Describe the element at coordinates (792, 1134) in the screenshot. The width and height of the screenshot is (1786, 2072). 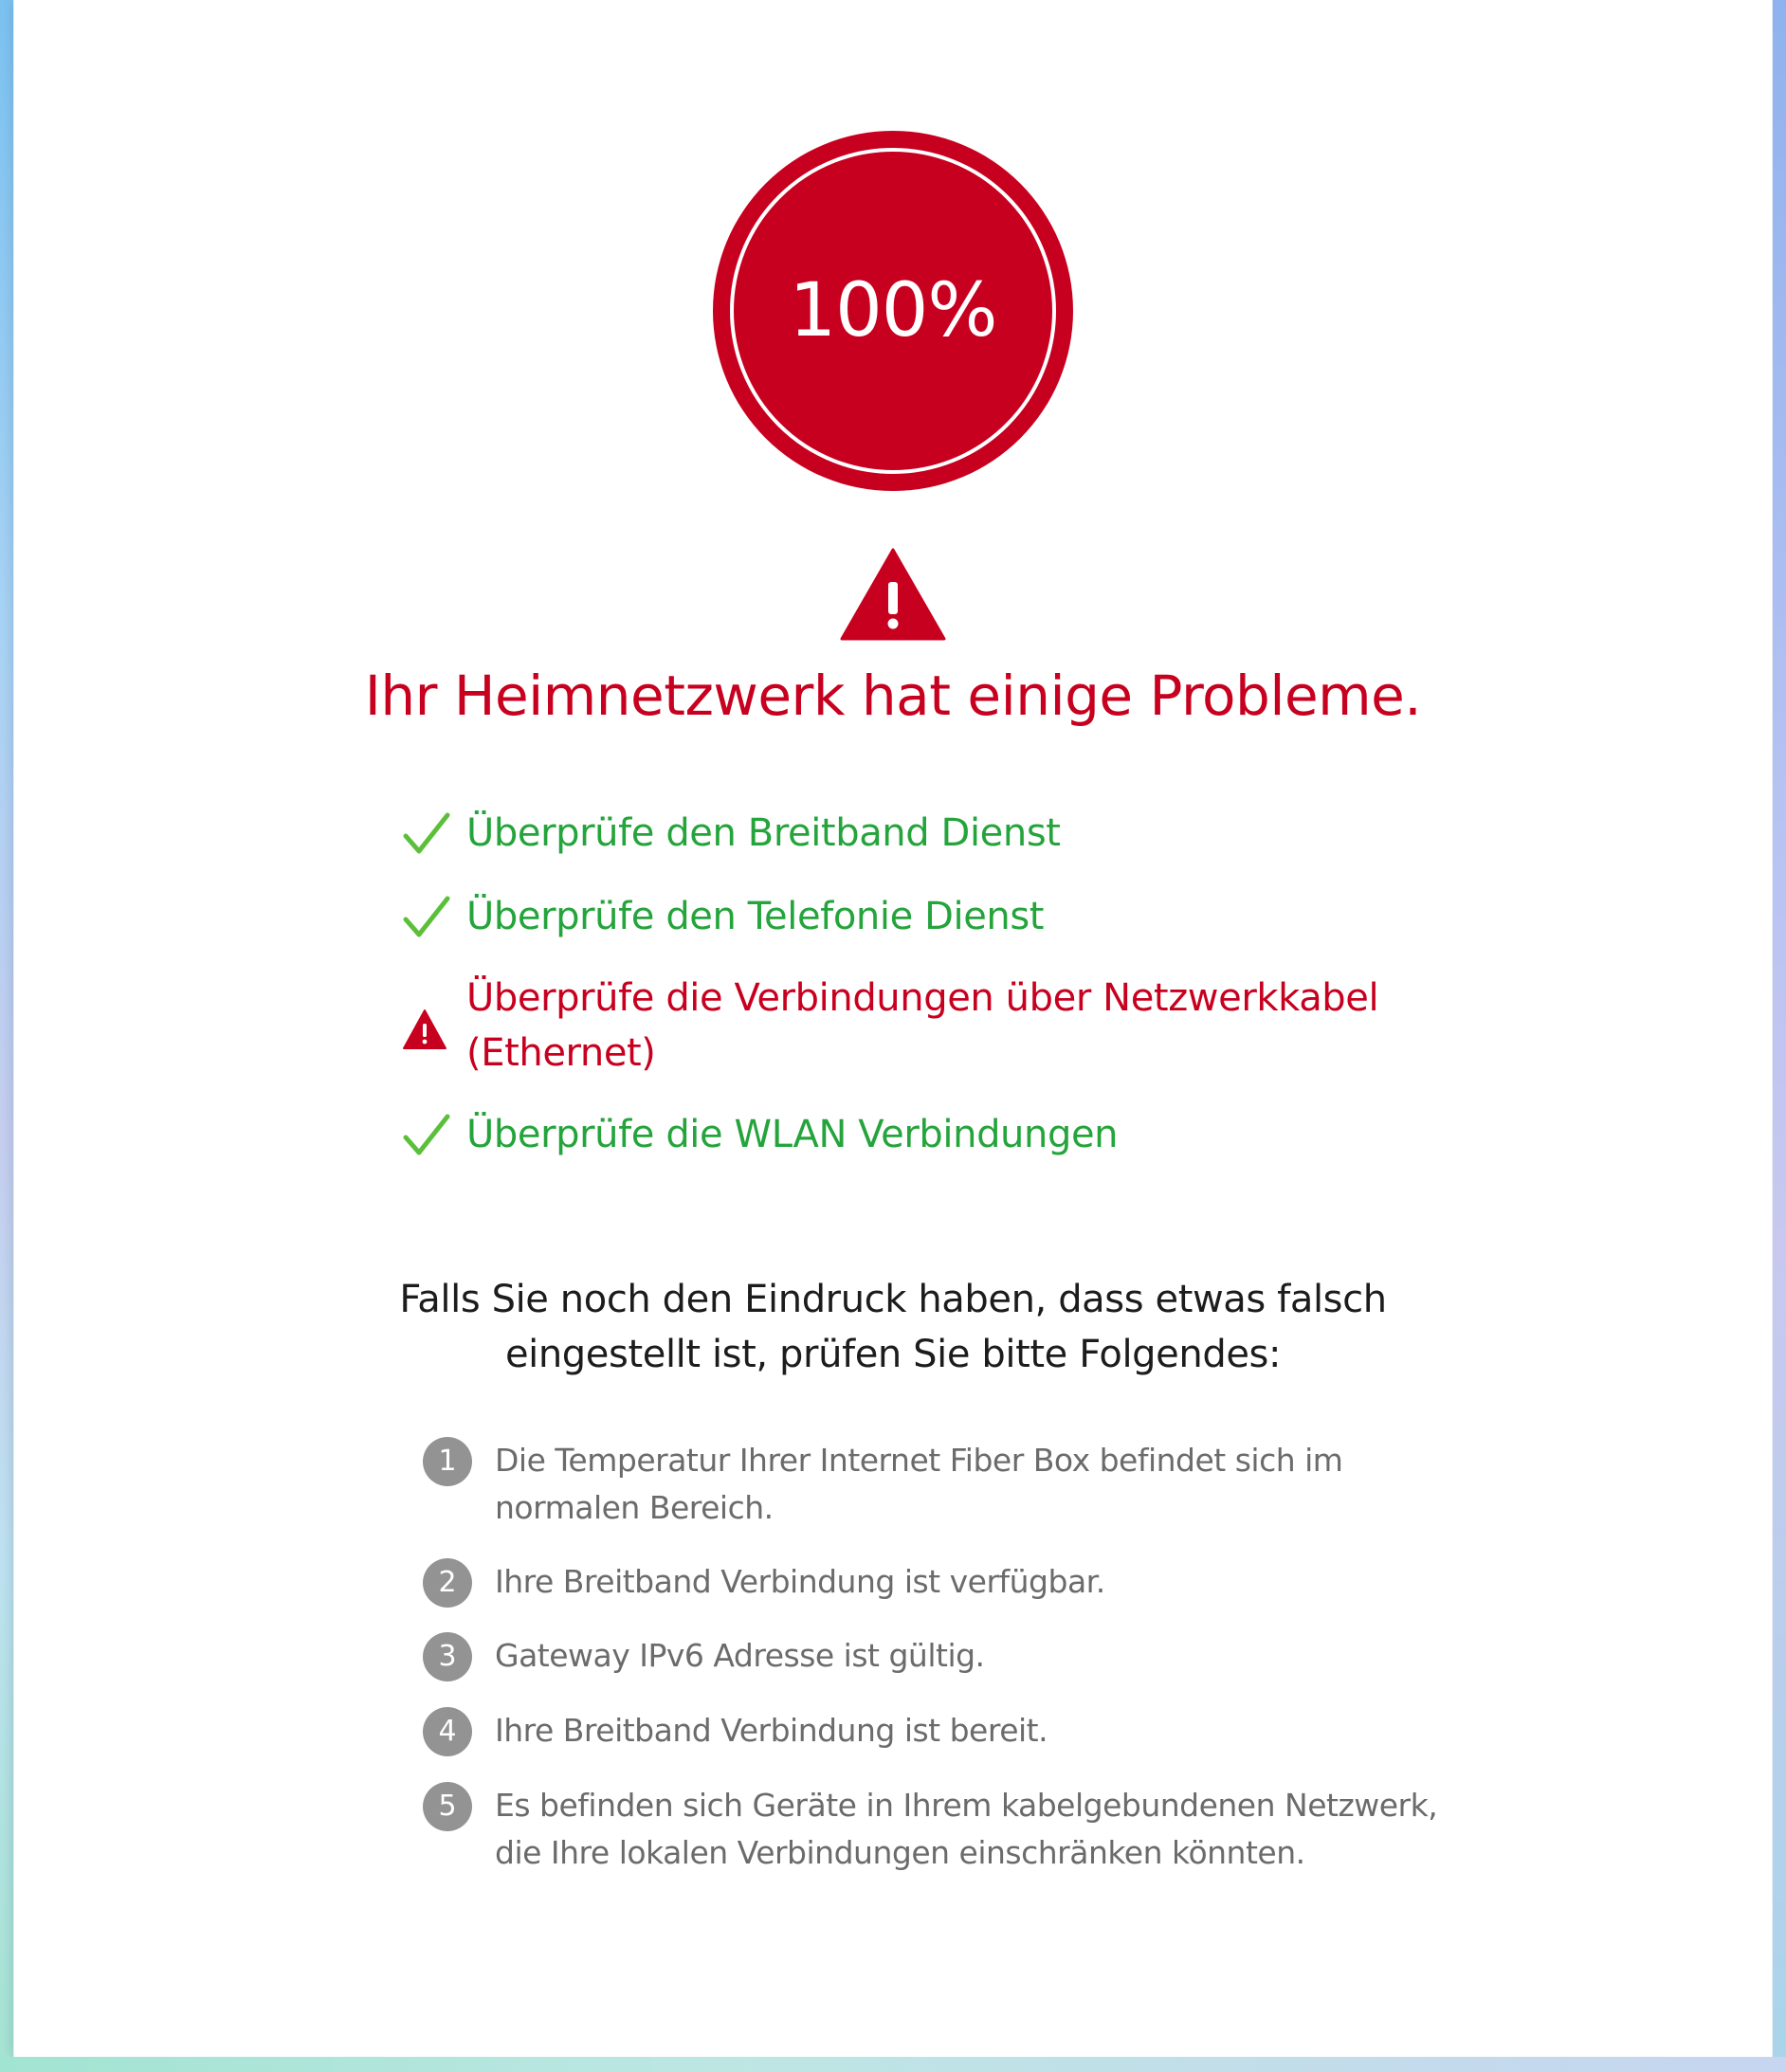
I see `check-label: Überprüfe die WLAN Verbindungen` at that location.